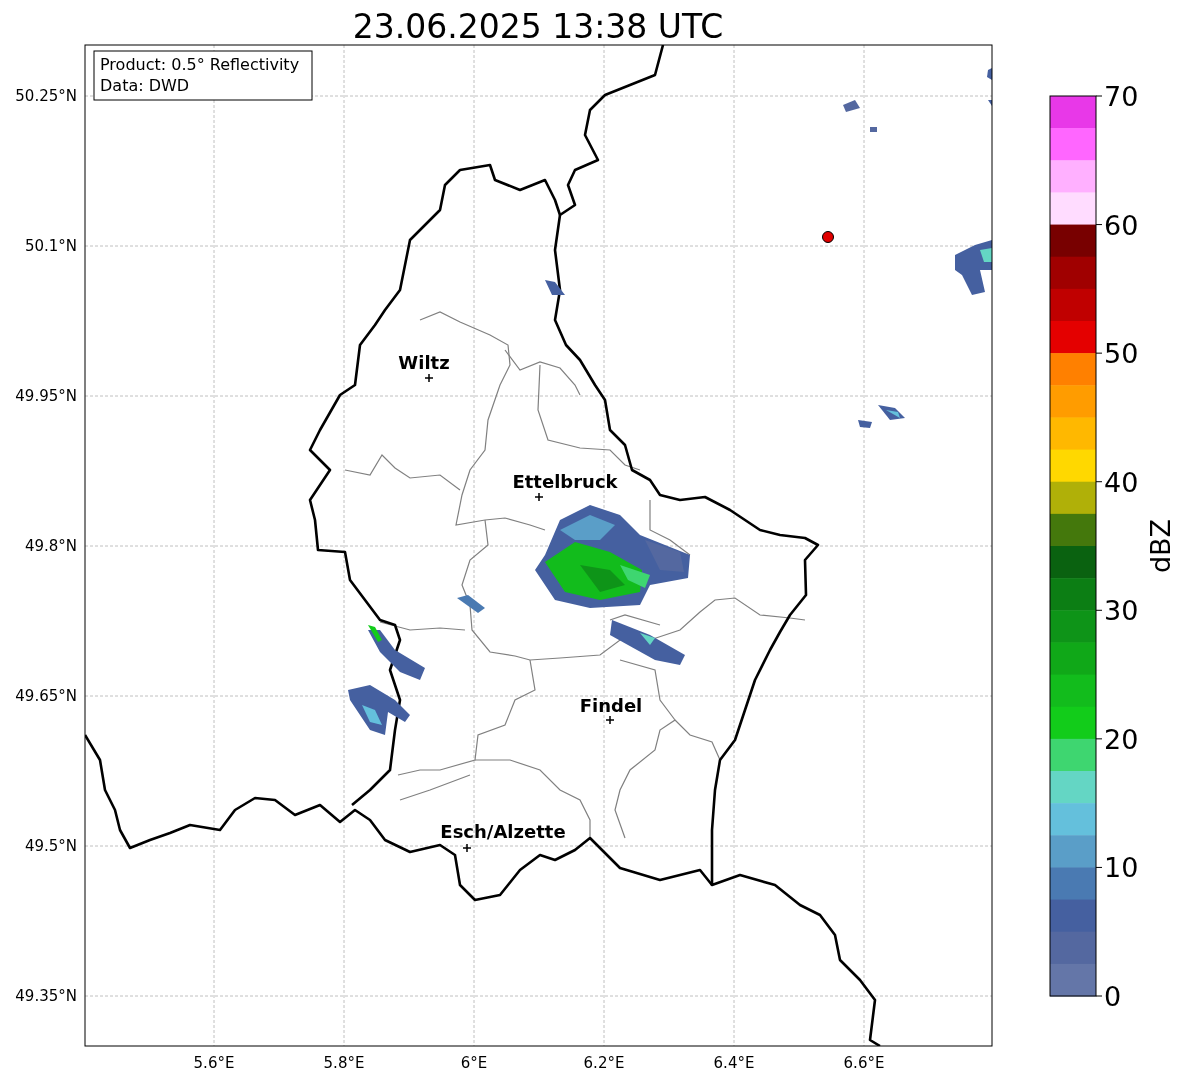 Image resolution: width=1184 pixels, height=1081 pixels. What do you see at coordinates (344, 1063) in the screenshot?
I see `longitude-label: 5.8°E` at bounding box center [344, 1063].